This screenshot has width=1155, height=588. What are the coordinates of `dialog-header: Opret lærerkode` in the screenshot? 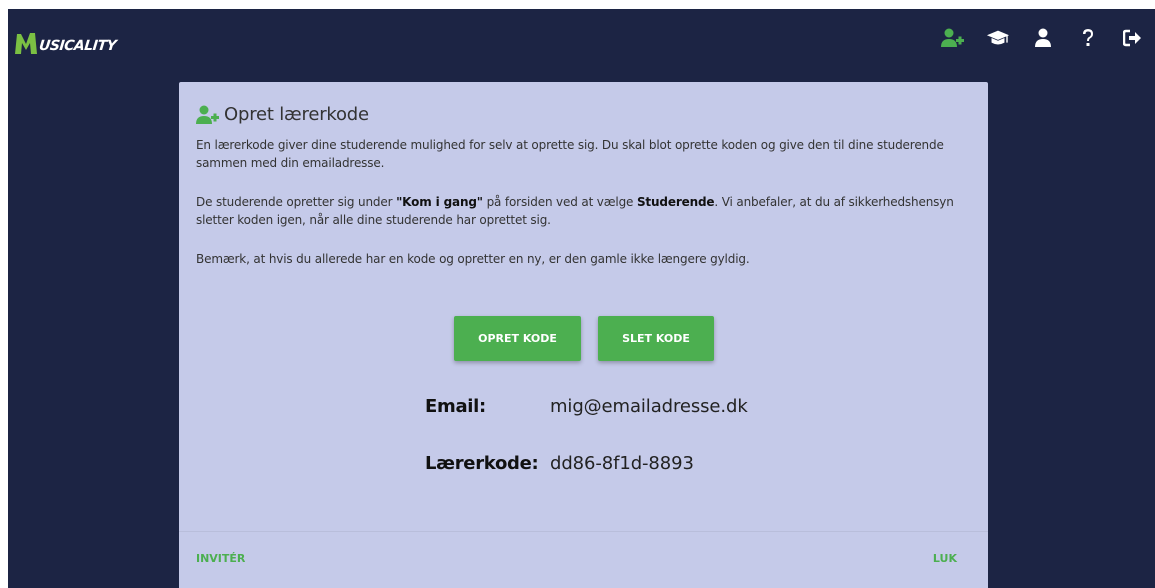 It's located at (282, 114).